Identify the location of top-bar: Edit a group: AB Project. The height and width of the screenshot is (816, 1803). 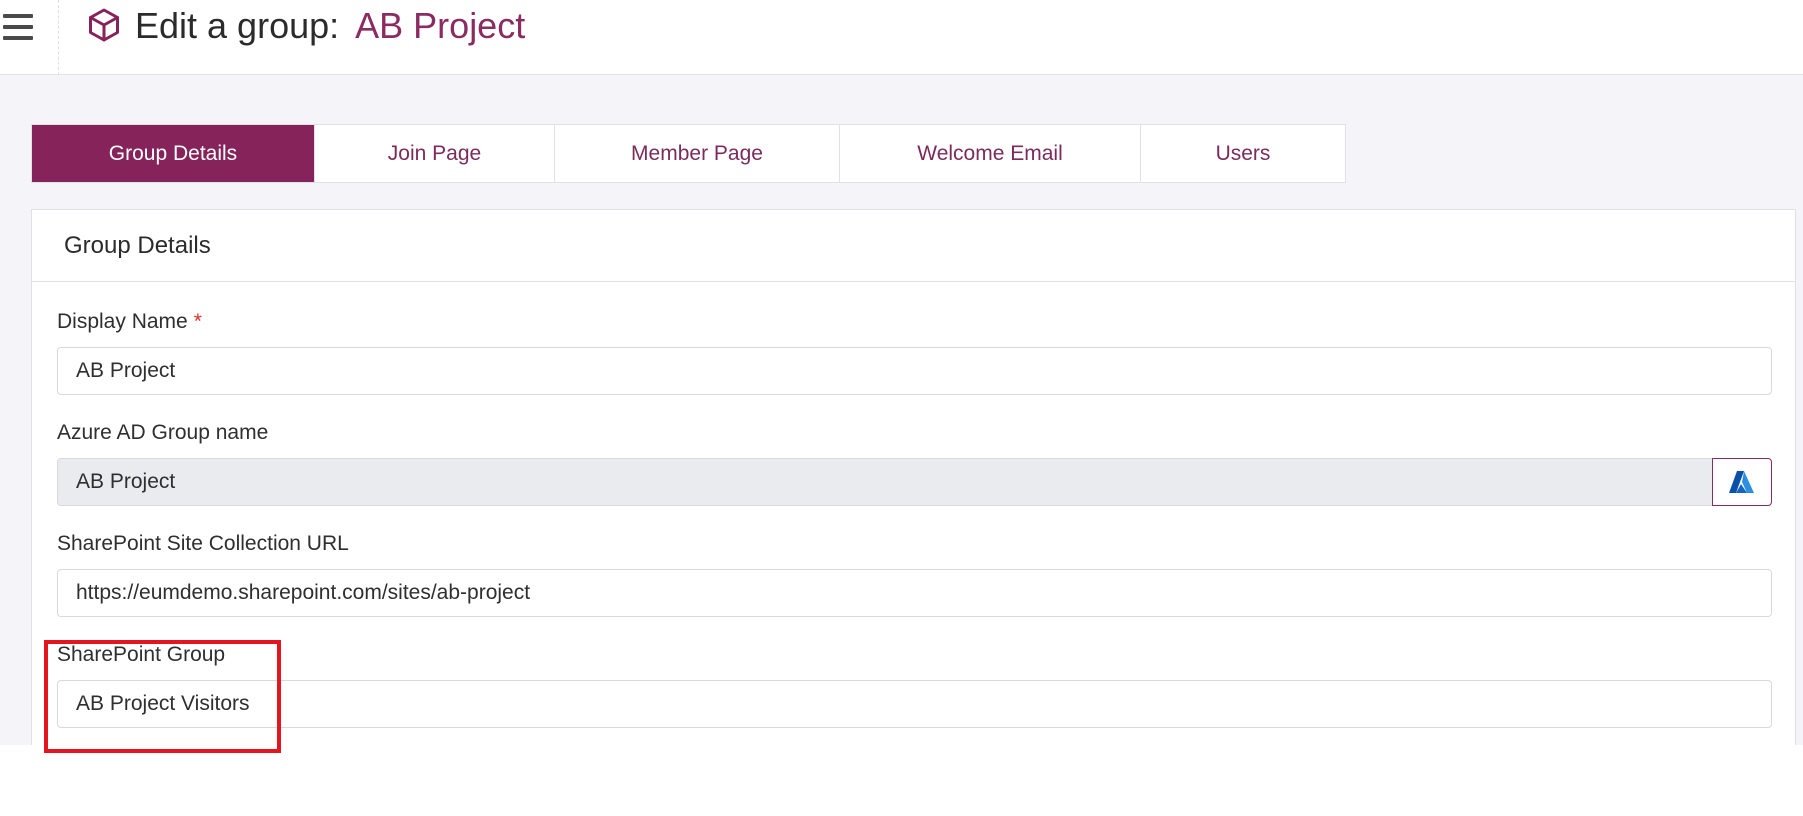
(901, 37).